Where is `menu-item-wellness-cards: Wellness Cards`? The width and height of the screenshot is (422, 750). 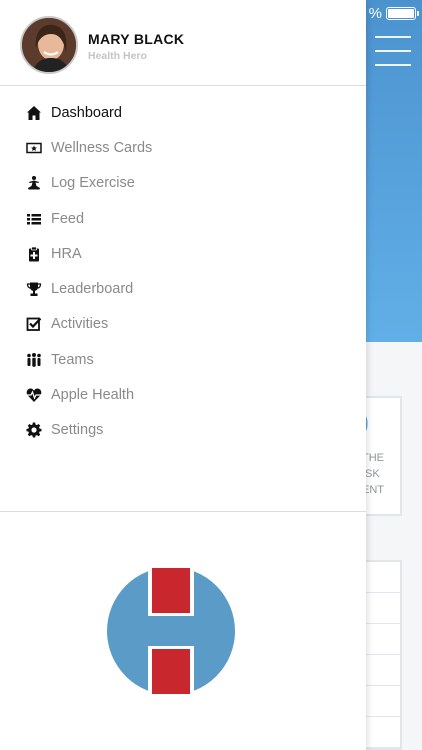 menu-item-wellness-cards: Wellness Cards is located at coordinates (183, 147).